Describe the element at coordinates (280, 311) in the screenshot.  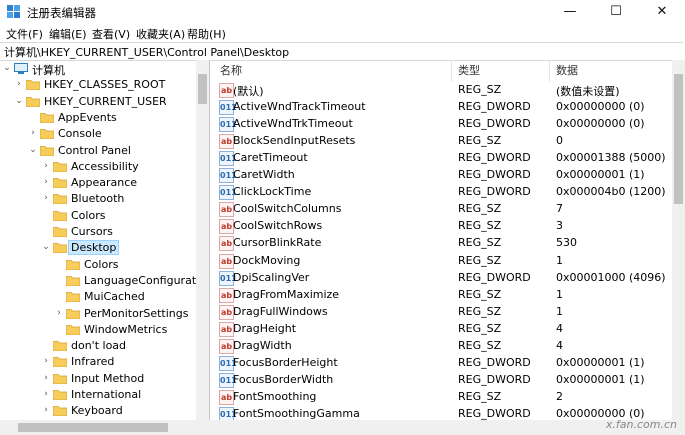
I see `value-name: DragFullWindows` at that location.